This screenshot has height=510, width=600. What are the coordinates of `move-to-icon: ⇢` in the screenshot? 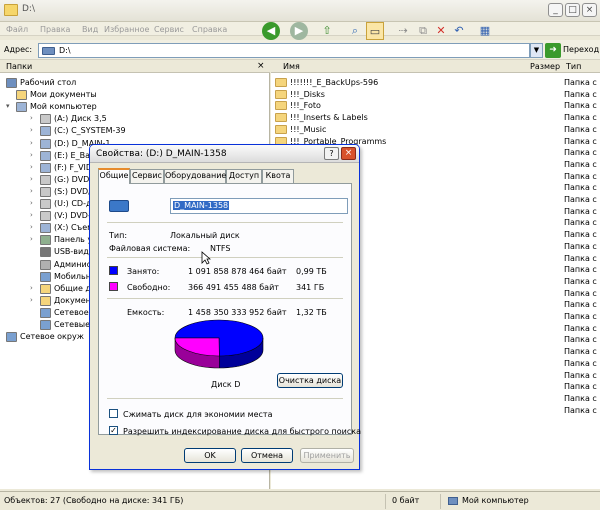 It's located at (403, 31).